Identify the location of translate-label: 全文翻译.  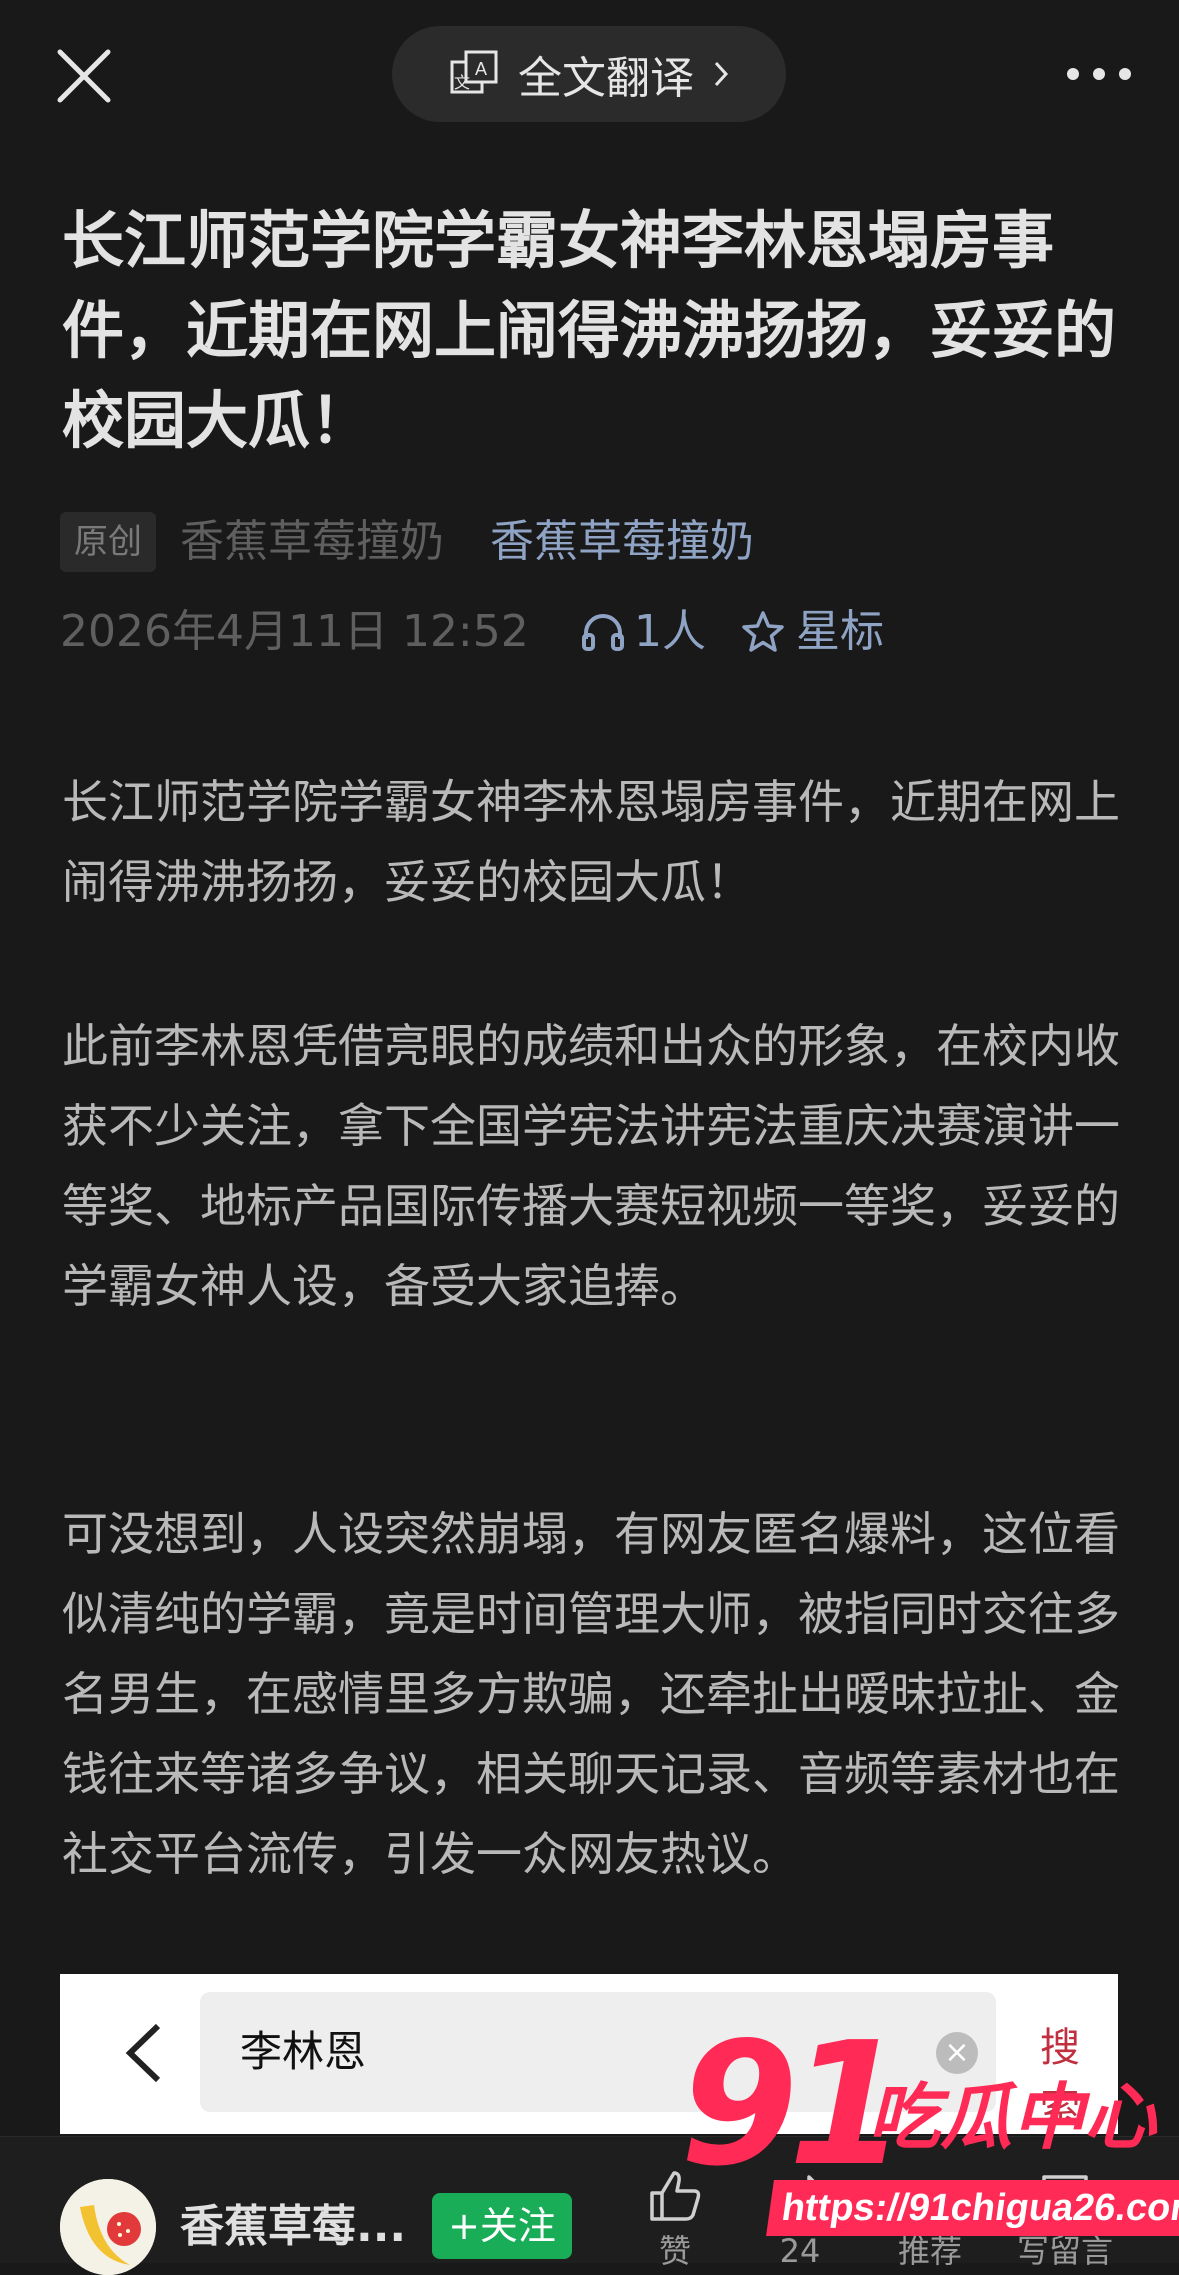
(606, 78).